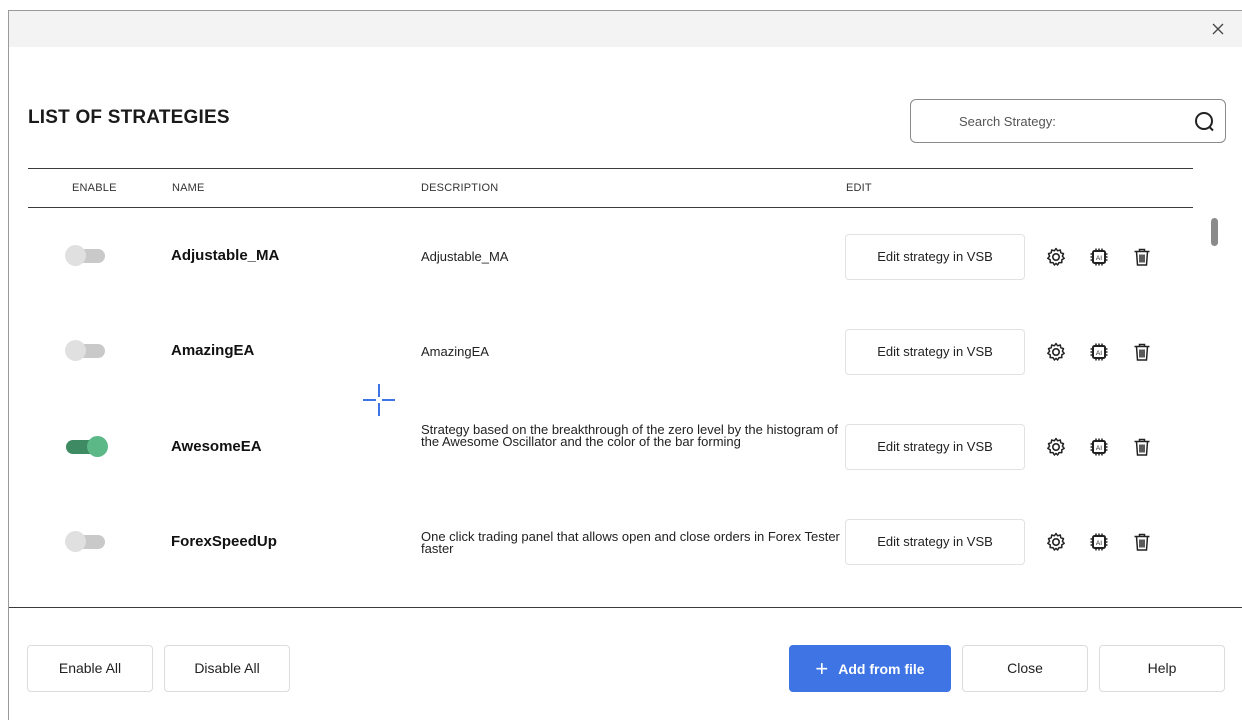 The height and width of the screenshot is (720, 1242). Describe the element at coordinates (1205, 122) in the screenshot. I see `search-icon` at that location.